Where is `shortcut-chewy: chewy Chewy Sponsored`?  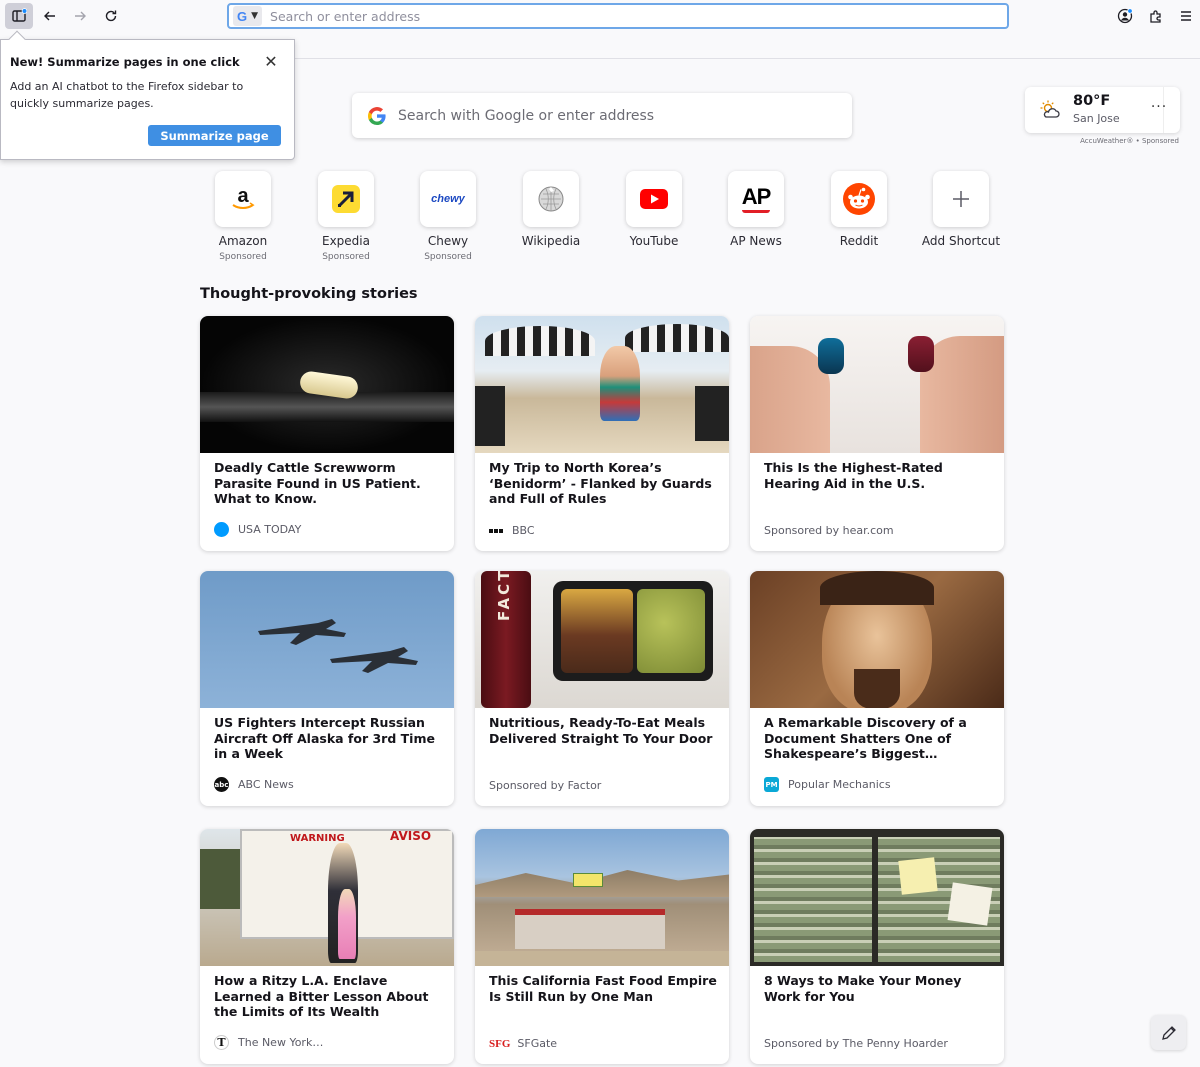 shortcut-chewy: chewy Chewy Sponsored is located at coordinates (448, 216).